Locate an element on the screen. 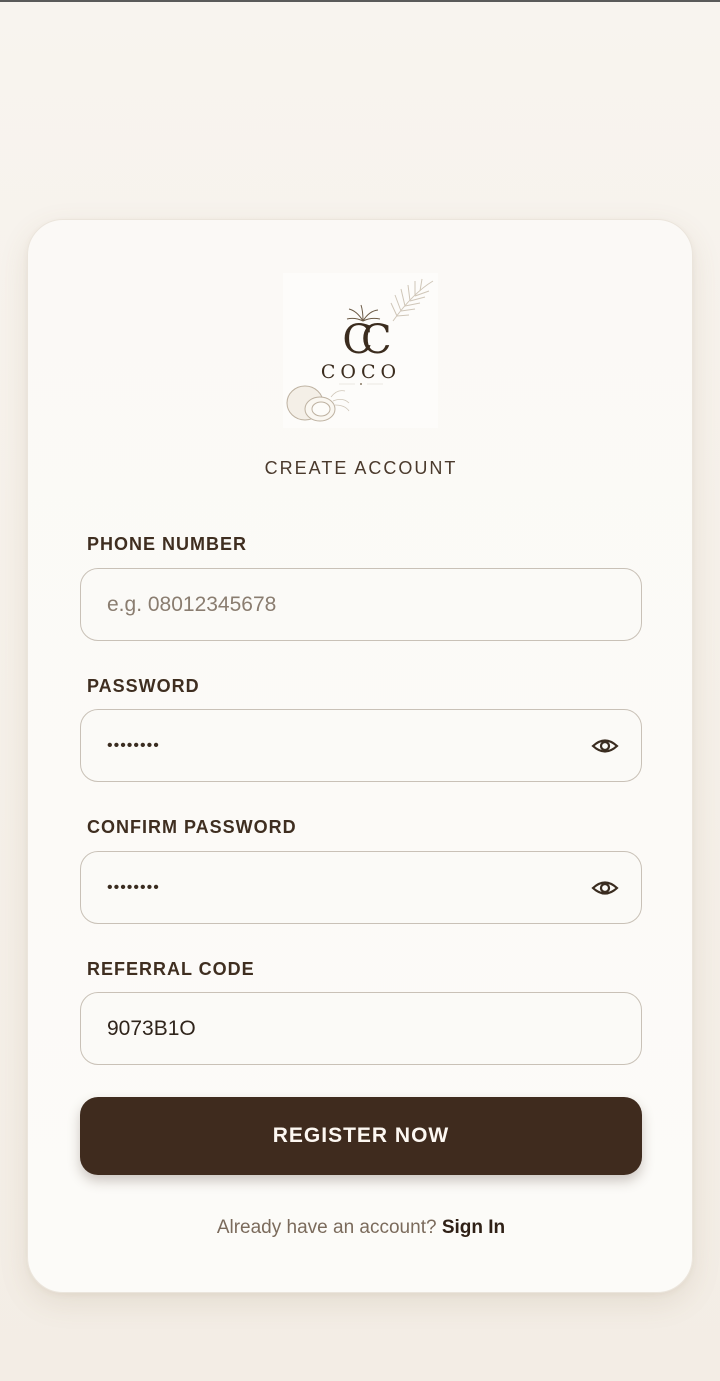  password-value: •••••••• is located at coordinates (133, 745).